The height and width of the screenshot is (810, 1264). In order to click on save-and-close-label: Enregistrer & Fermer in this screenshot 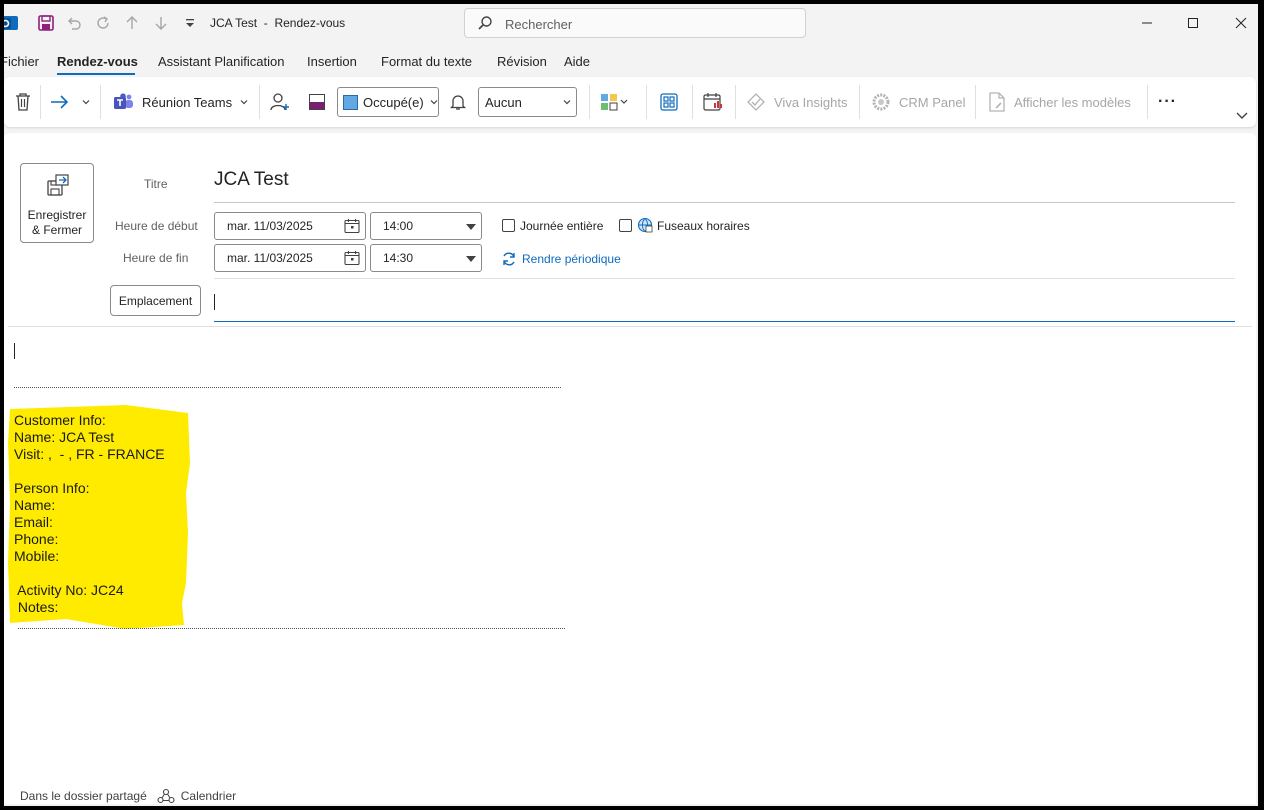, I will do `click(57, 222)`.